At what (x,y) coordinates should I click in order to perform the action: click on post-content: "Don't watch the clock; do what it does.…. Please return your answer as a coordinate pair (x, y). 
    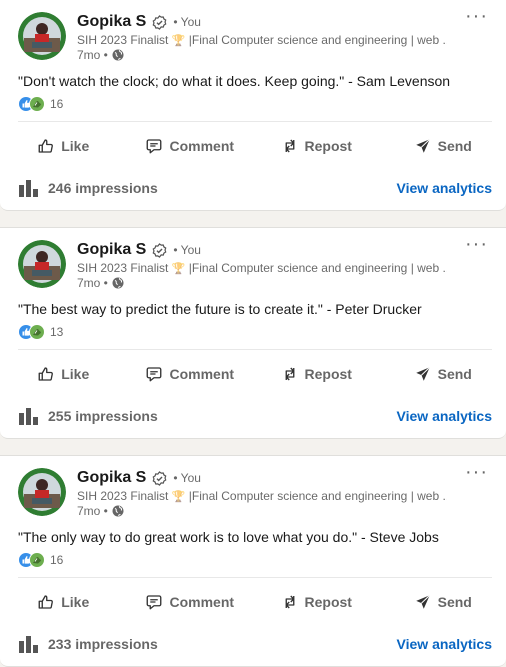
    Looking at the image, I should click on (234, 81).